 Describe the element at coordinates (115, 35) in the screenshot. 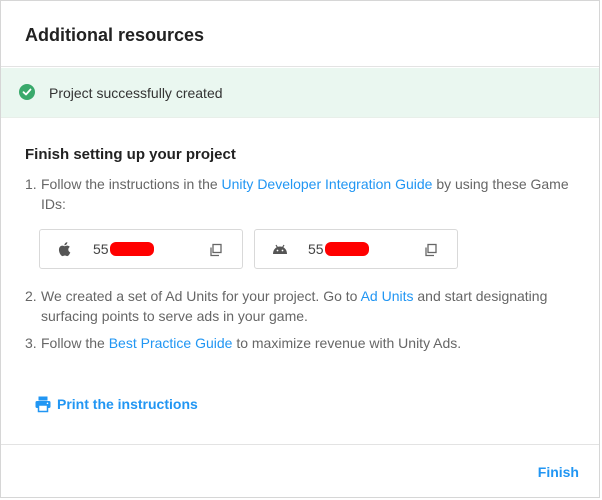

I see `dialog-title: Additional resources` at that location.